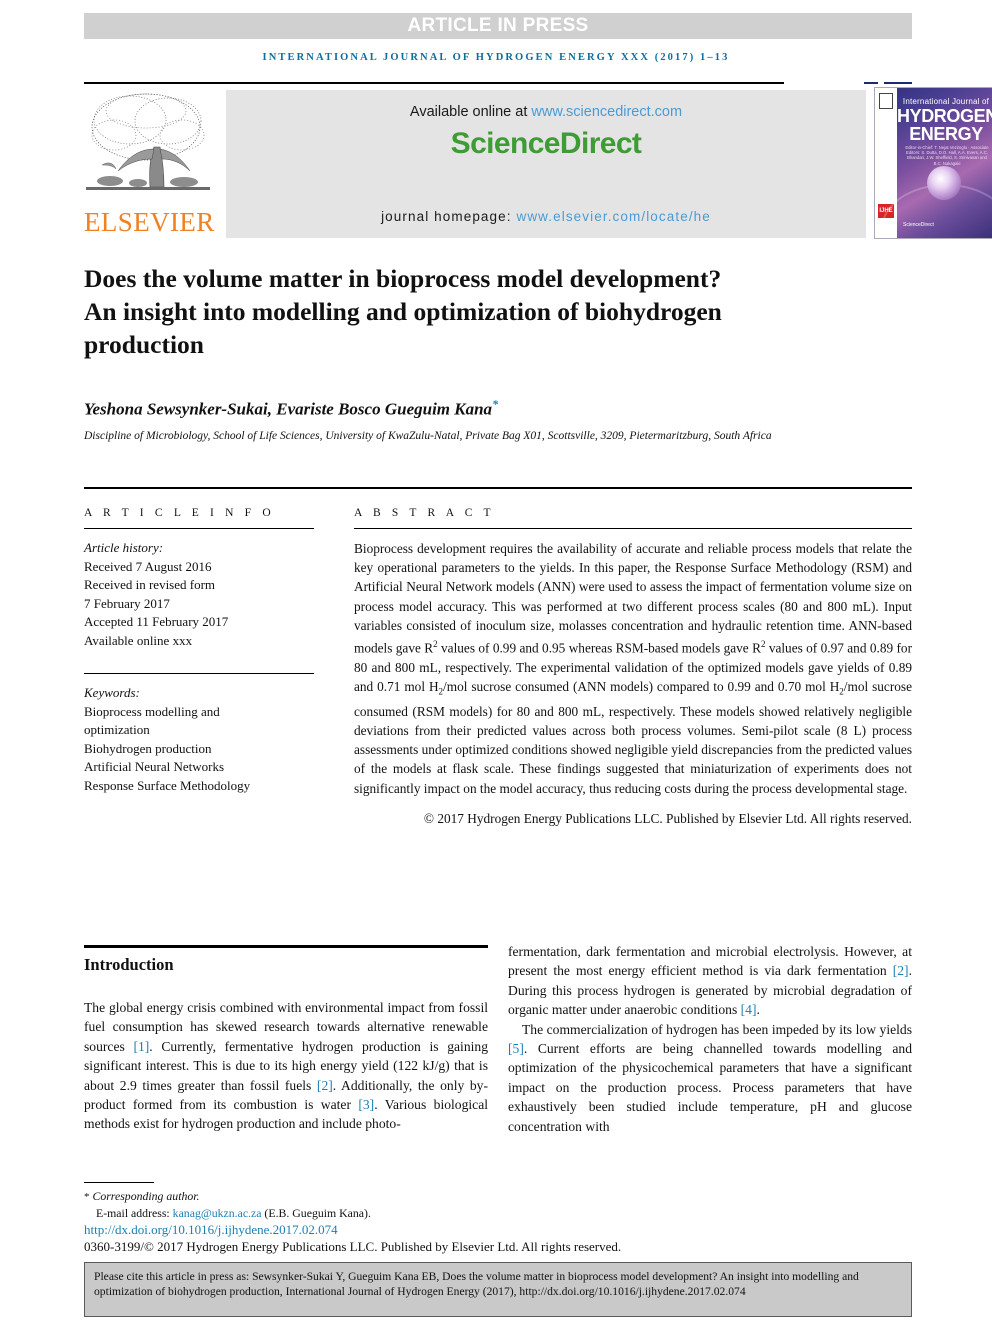  Describe the element at coordinates (633, 528) in the screenshot. I see `abstract-rule` at that location.